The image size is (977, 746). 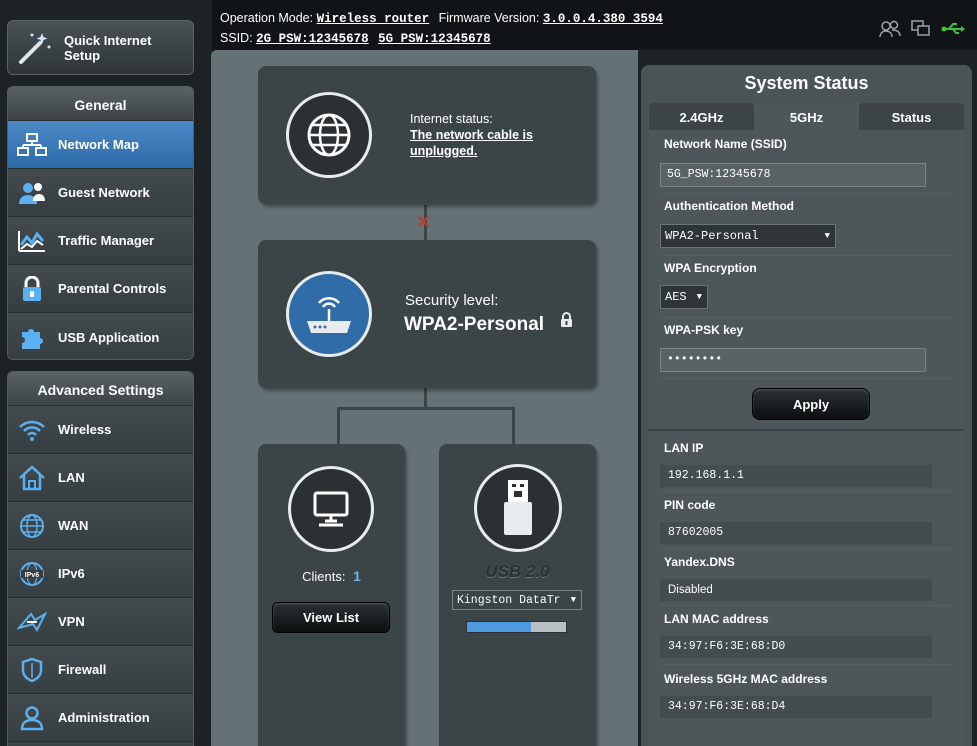 I want to click on shield-icon, so click(x=32, y=670).